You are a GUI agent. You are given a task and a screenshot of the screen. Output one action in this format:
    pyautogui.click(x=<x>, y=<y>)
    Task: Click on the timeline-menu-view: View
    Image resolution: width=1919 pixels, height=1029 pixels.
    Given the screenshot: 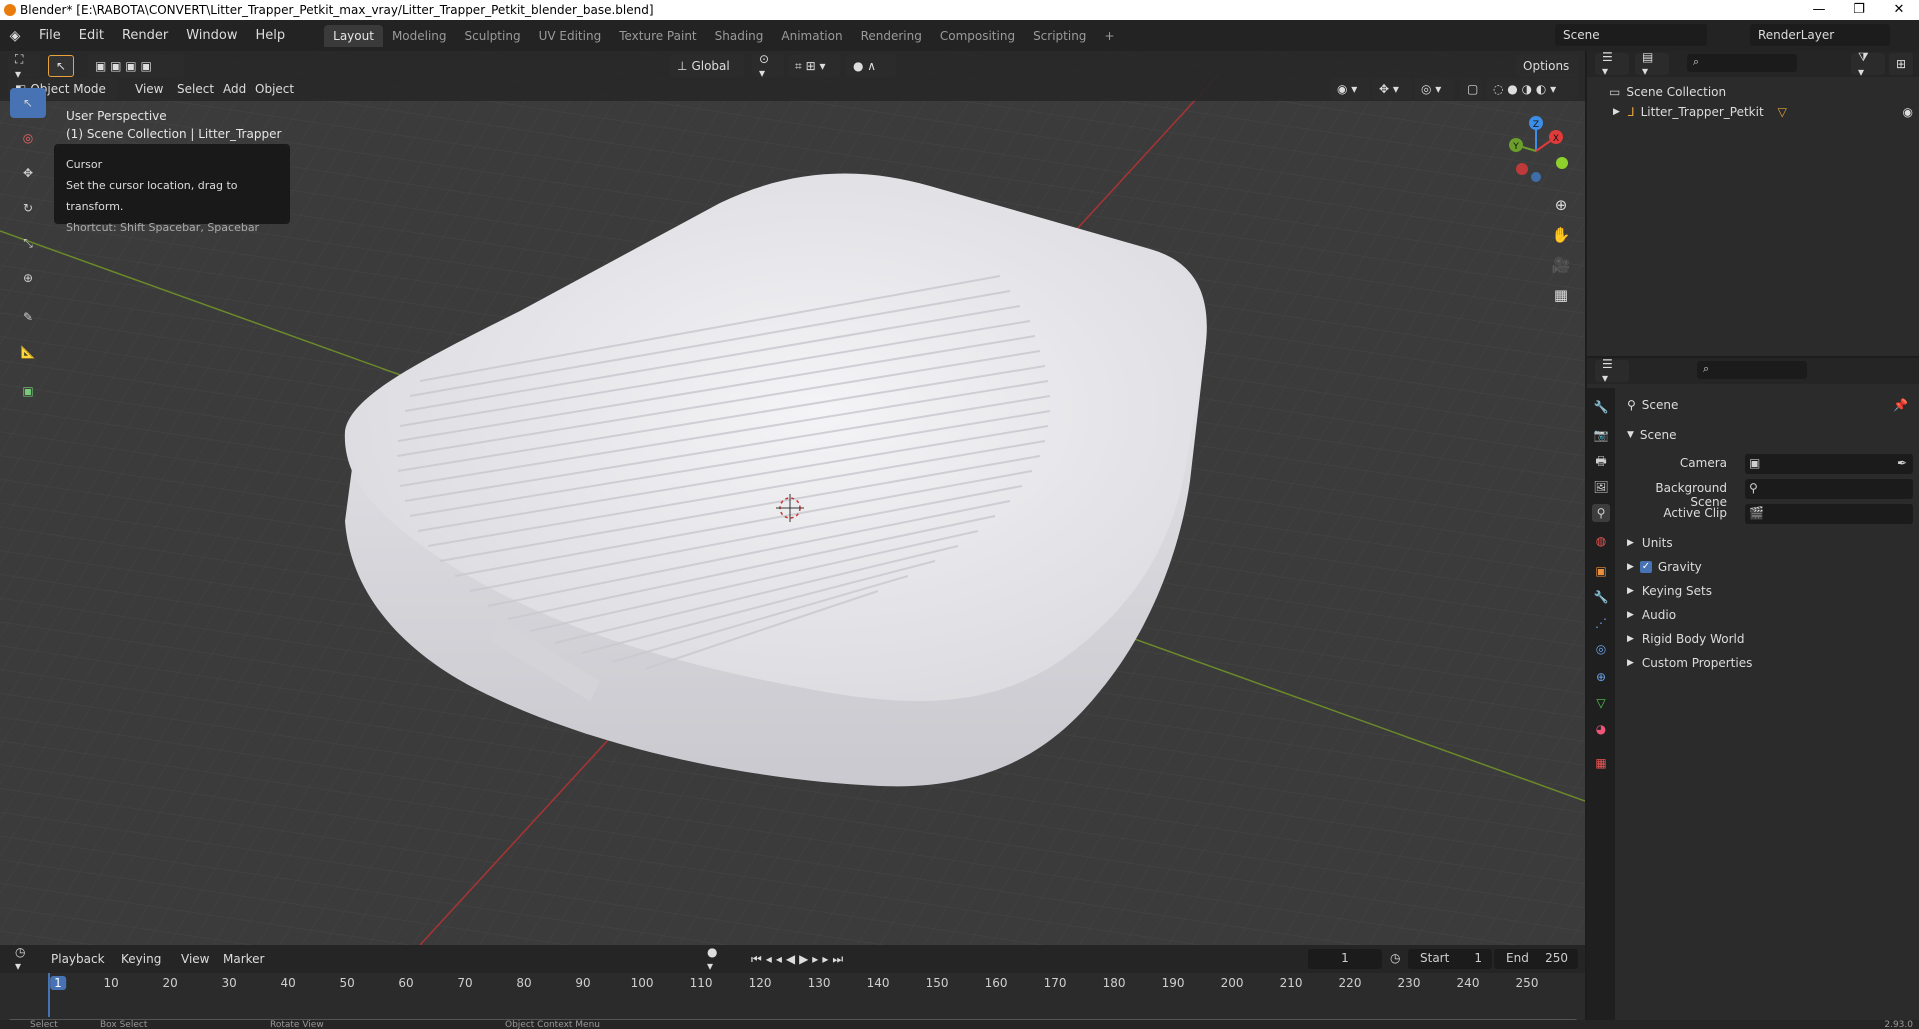 What is the action you would take?
    pyautogui.click(x=195, y=959)
    